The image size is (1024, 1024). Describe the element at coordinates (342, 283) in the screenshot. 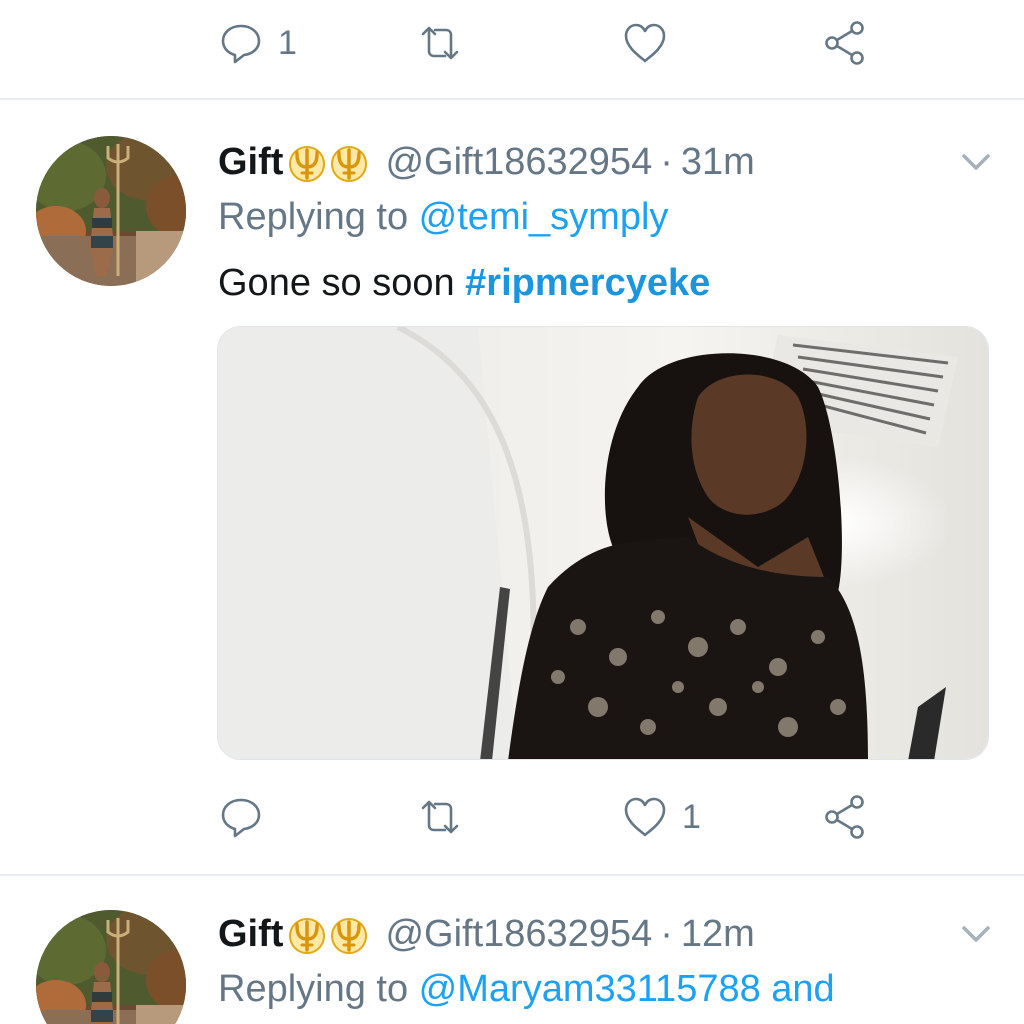

I see `tweet-body: Gone so soon` at that location.